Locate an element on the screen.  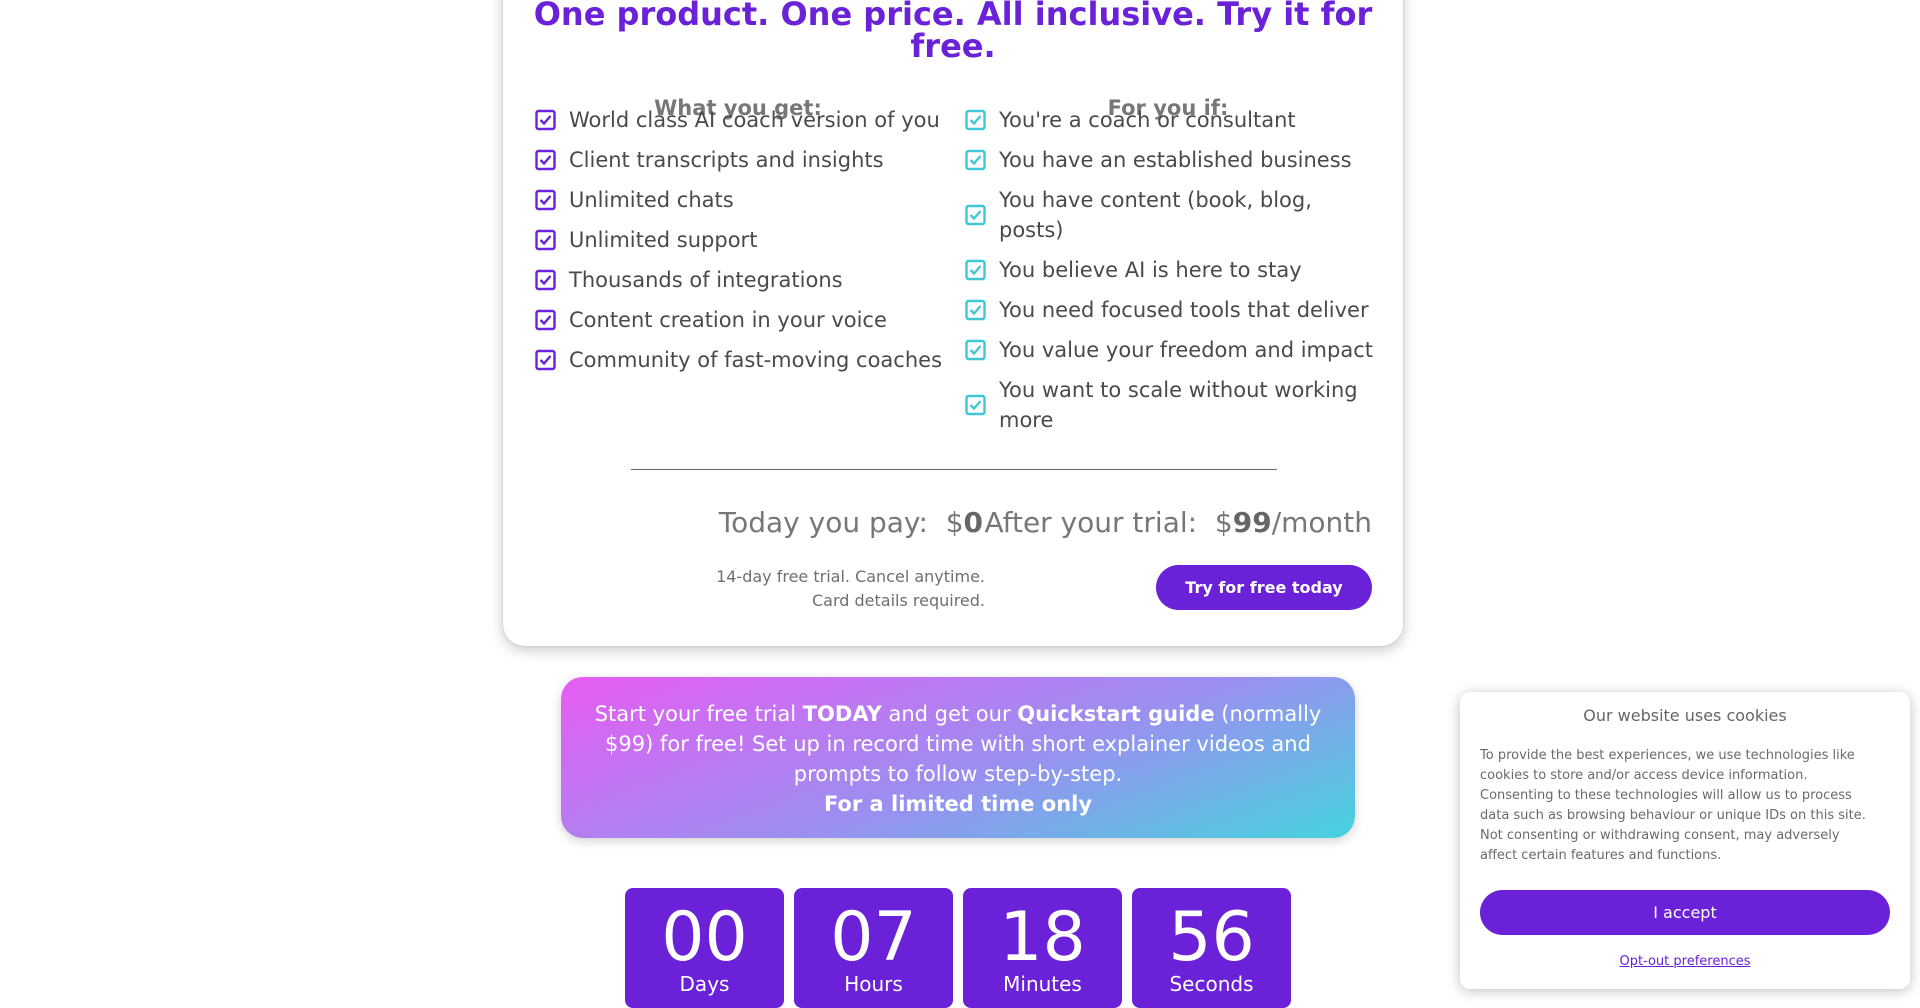
fit-item: You believe AI is here to stay is located at coordinates (1170, 270).